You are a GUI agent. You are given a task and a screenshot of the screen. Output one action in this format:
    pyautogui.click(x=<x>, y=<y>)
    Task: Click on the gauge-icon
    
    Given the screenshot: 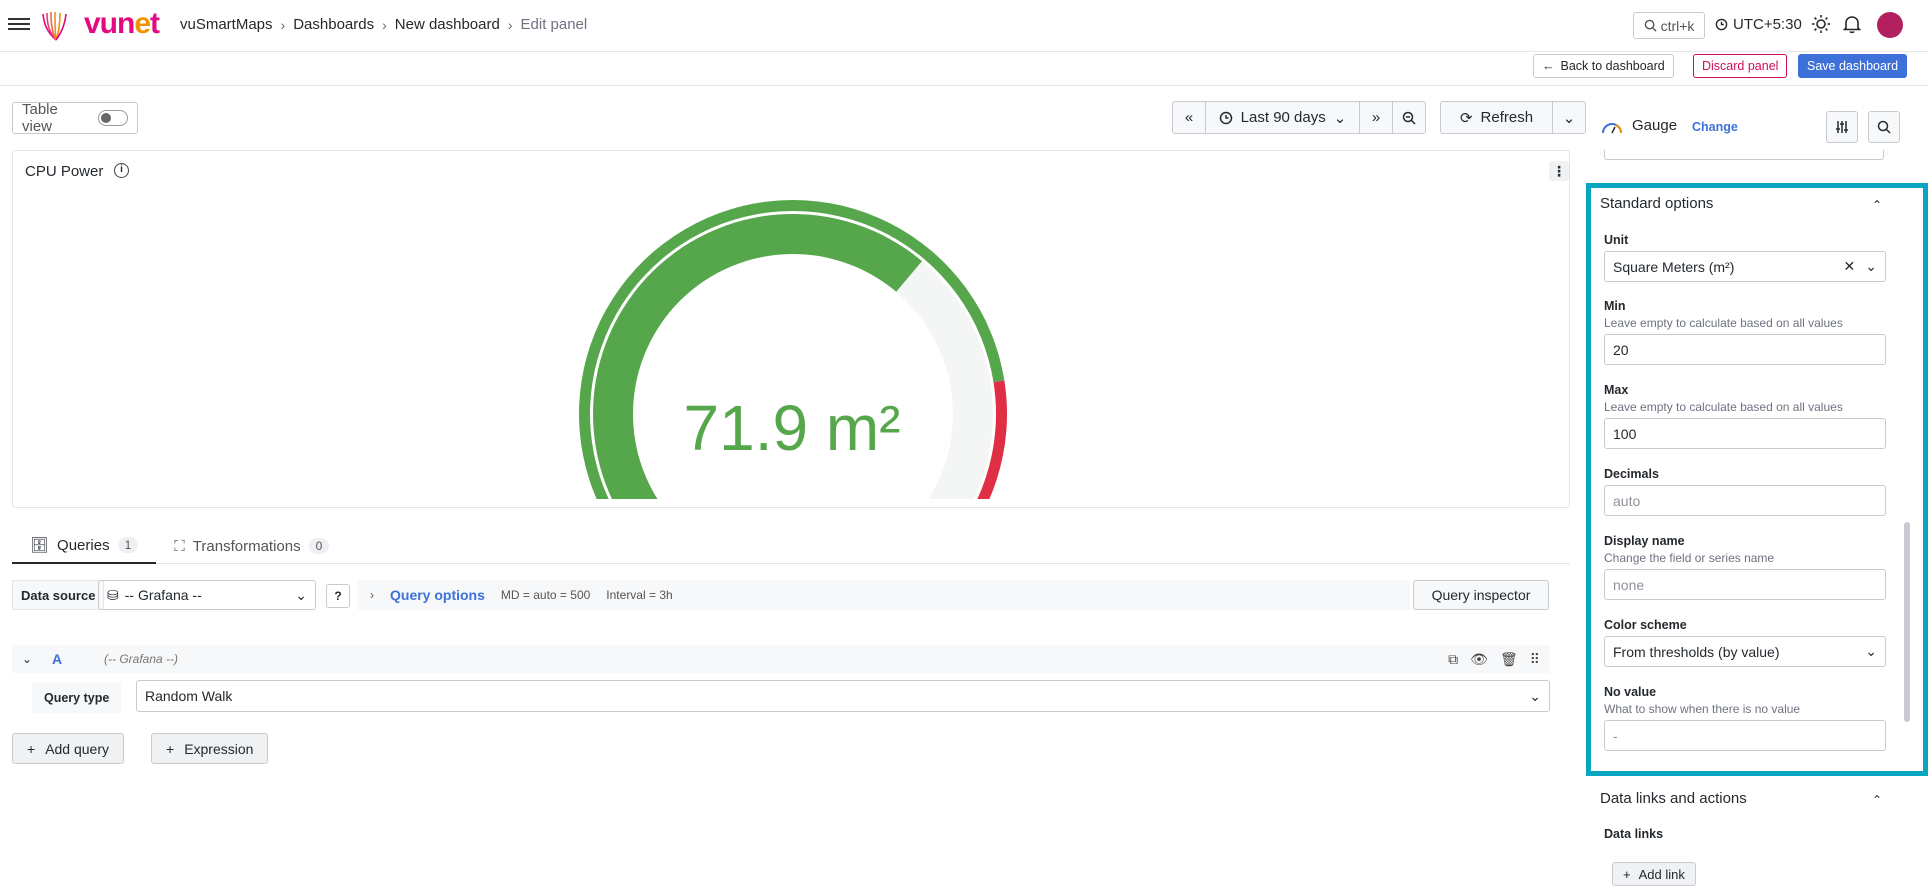 What is the action you would take?
    pyautogui.click(x=1612, y=128)
    